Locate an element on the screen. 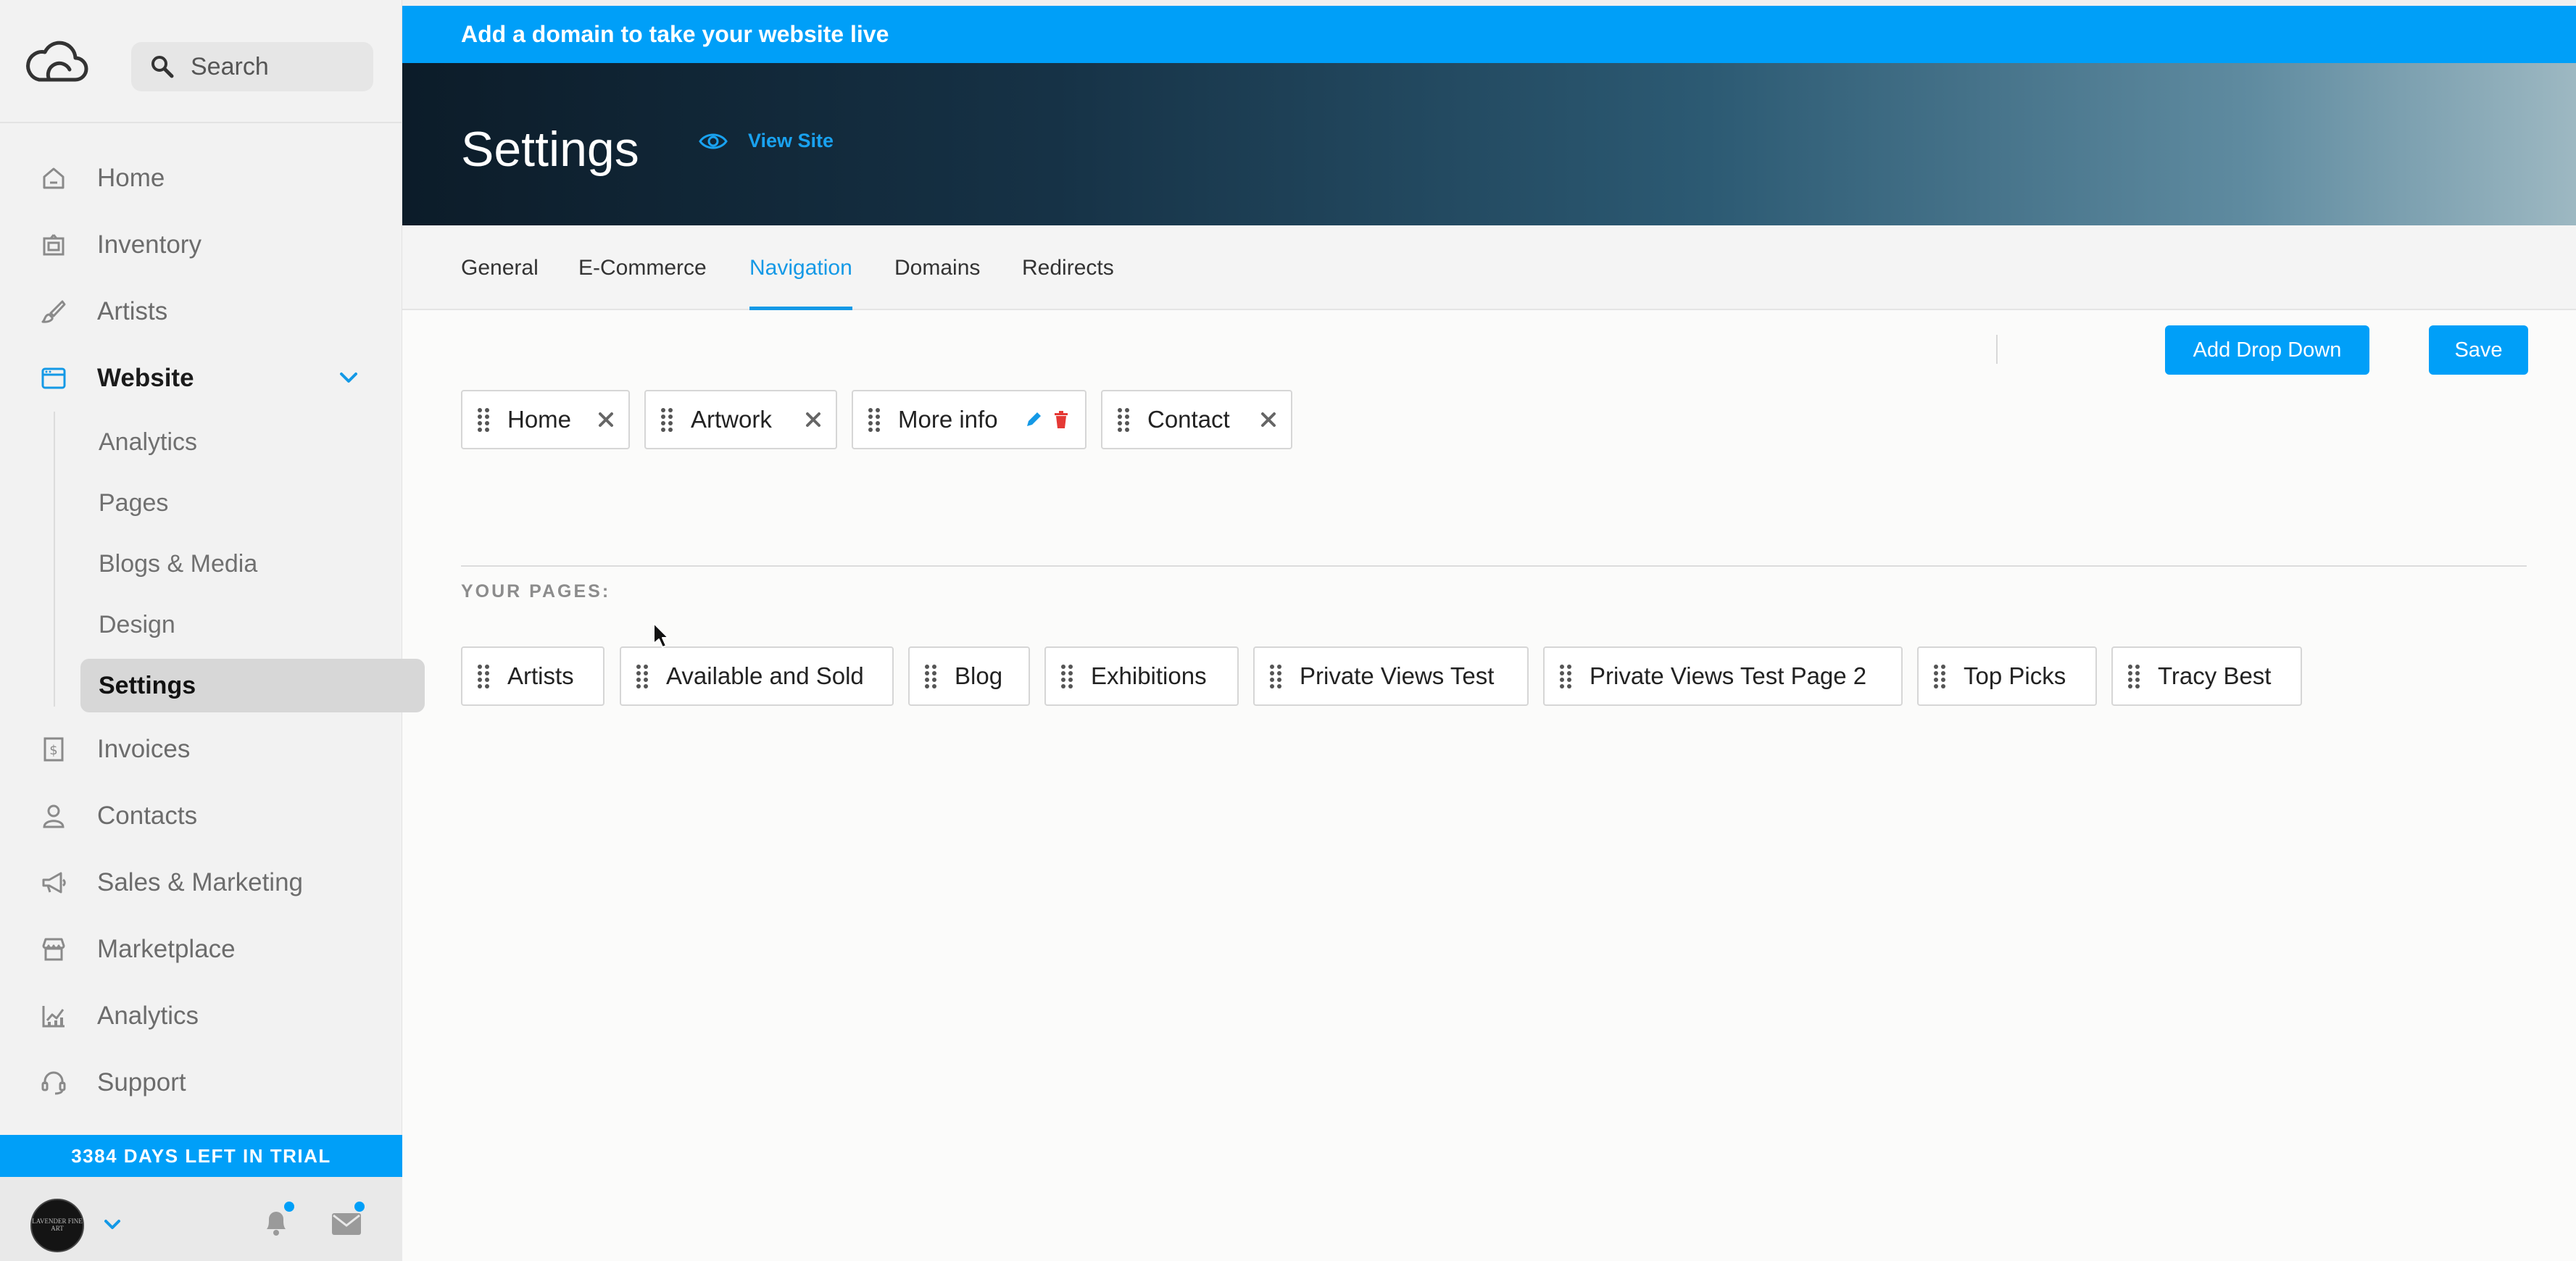 This screenshot has height=1261, width=2576. nav-item-label: Contact is located at coordinates (1188, 419).